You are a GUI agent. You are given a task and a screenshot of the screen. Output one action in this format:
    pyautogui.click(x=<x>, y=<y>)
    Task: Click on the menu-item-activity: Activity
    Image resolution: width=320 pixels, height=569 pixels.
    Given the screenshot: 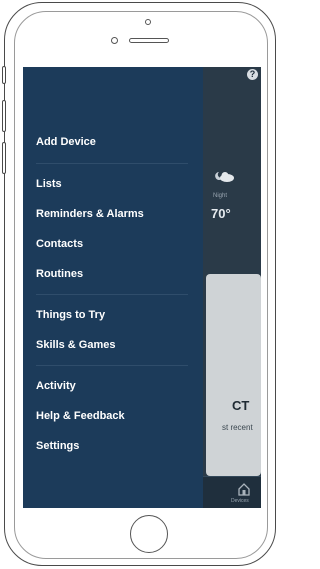 What is the action you would take?
    pyautogui.click(x=56, y=386)
    